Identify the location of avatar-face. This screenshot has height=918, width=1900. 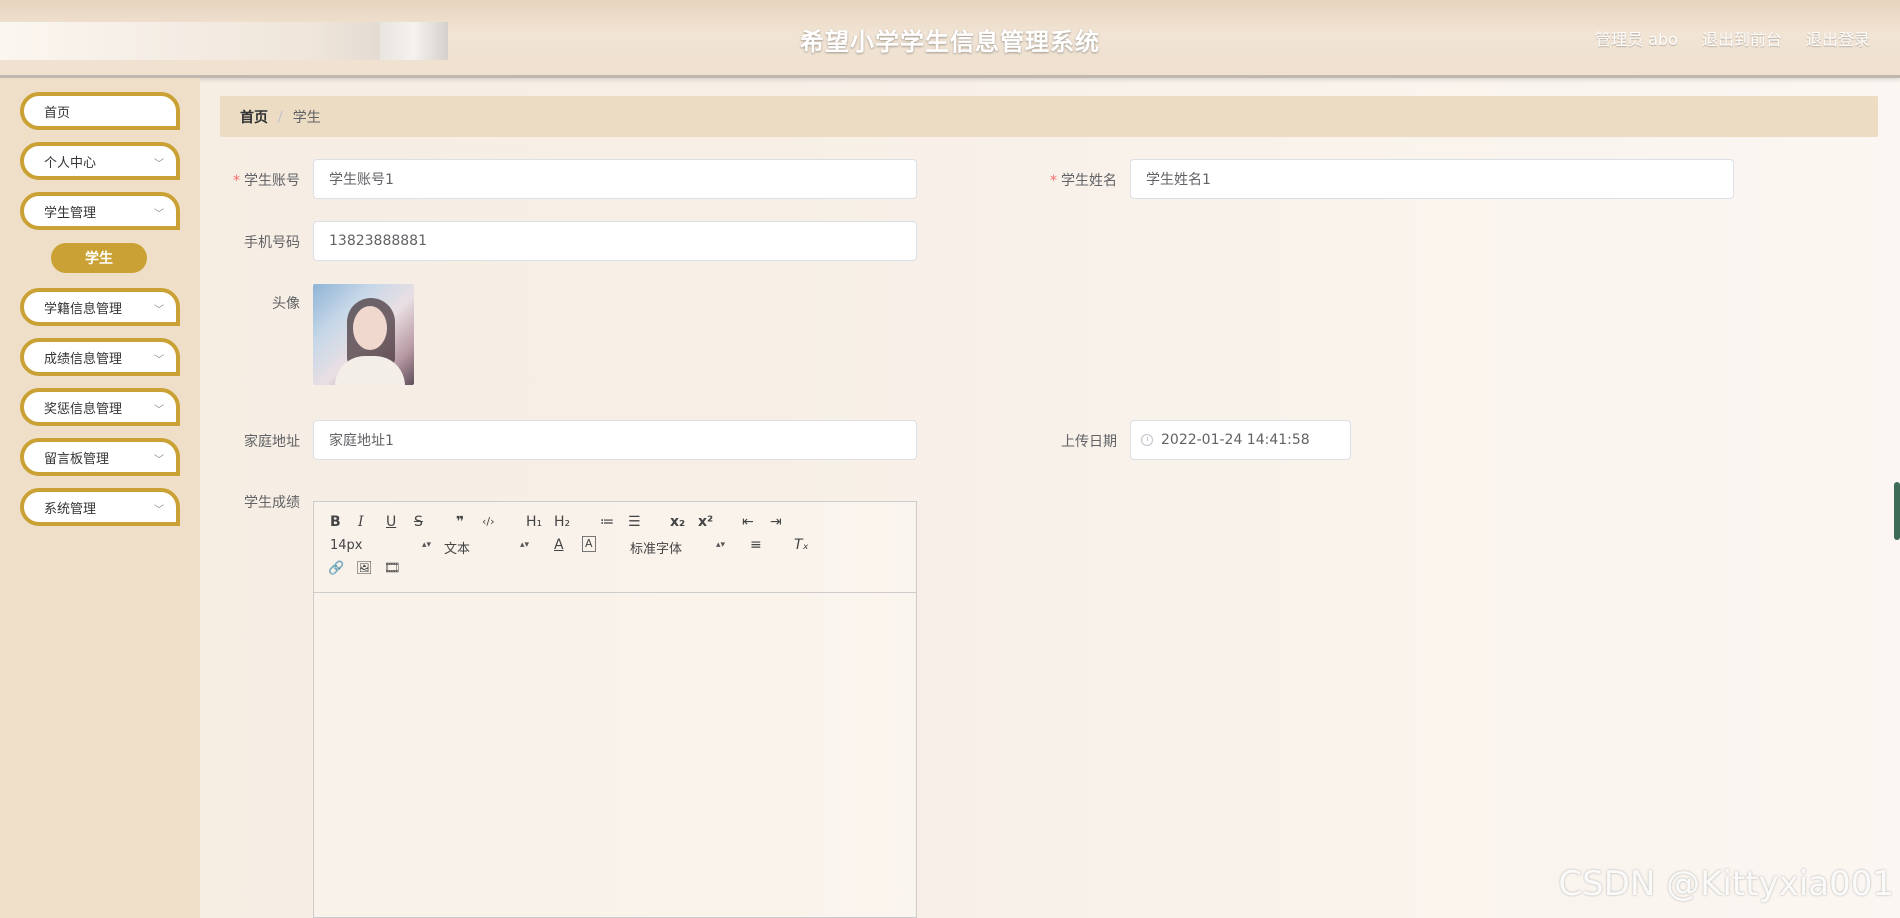
(370, 328).